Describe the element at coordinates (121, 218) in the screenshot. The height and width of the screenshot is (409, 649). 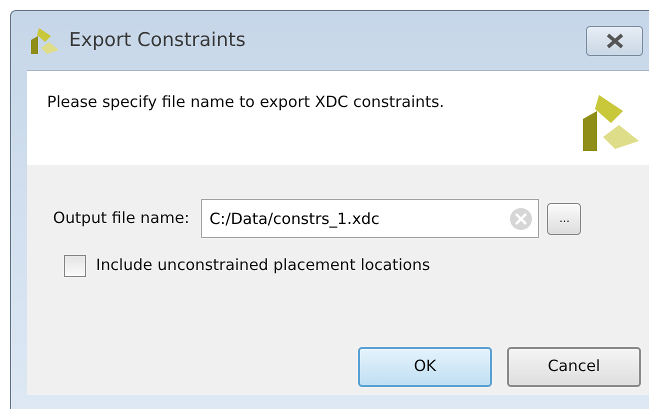
I see `field-label: Output file name:` at that location.